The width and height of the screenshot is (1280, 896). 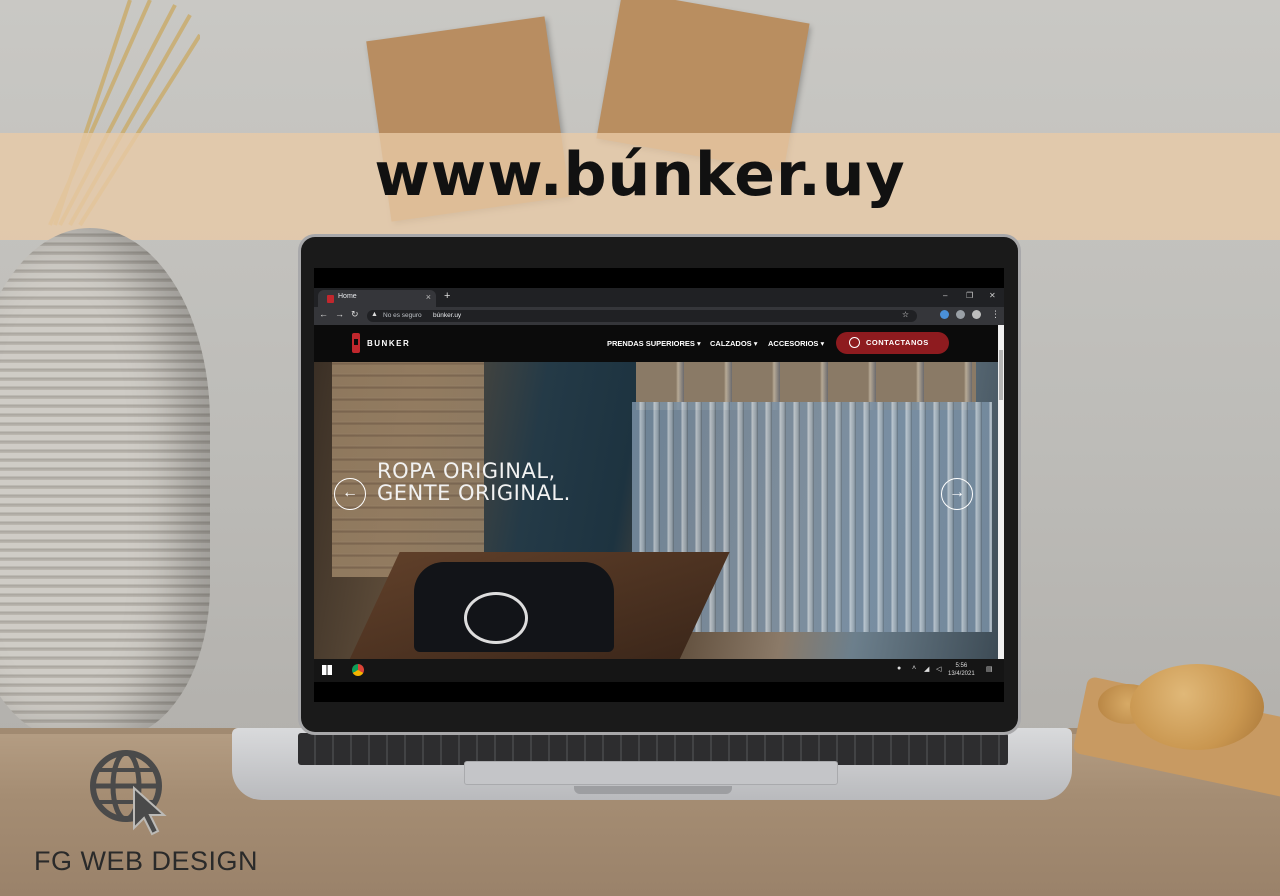 What do you see at coordinates (957, 494) in the screenshot?
I see `slider-next-button: →` at bounding box center [957, 494].